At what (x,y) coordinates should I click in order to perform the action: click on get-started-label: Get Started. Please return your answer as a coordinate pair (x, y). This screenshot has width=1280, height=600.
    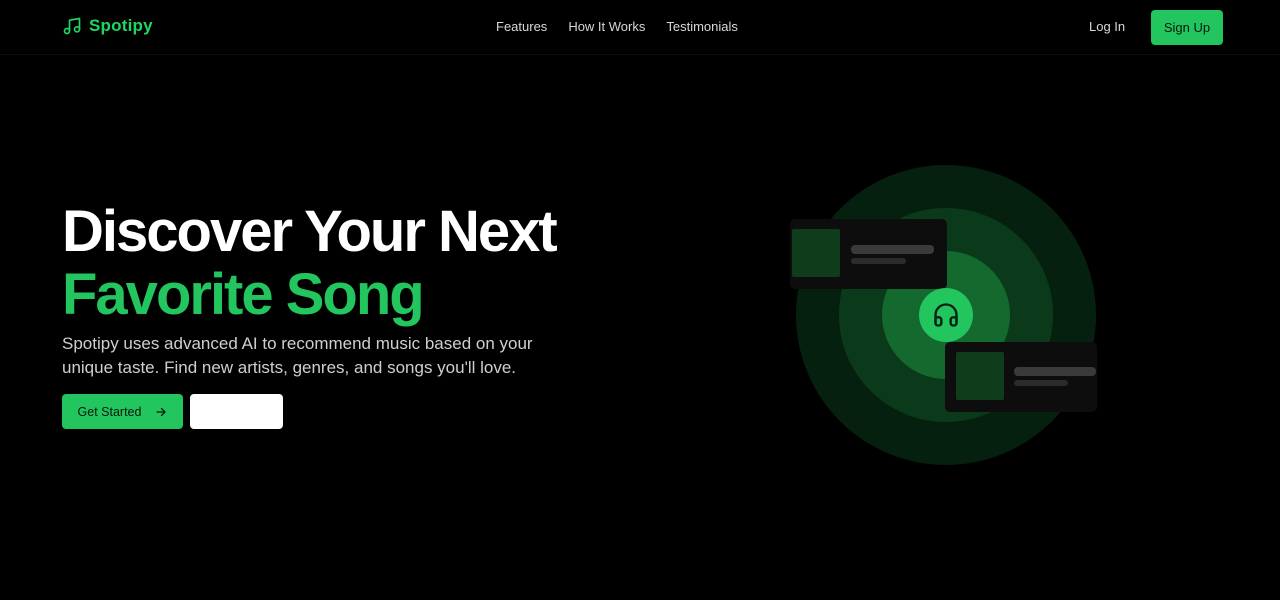
    Looking at the image, I should click on (109, 411).